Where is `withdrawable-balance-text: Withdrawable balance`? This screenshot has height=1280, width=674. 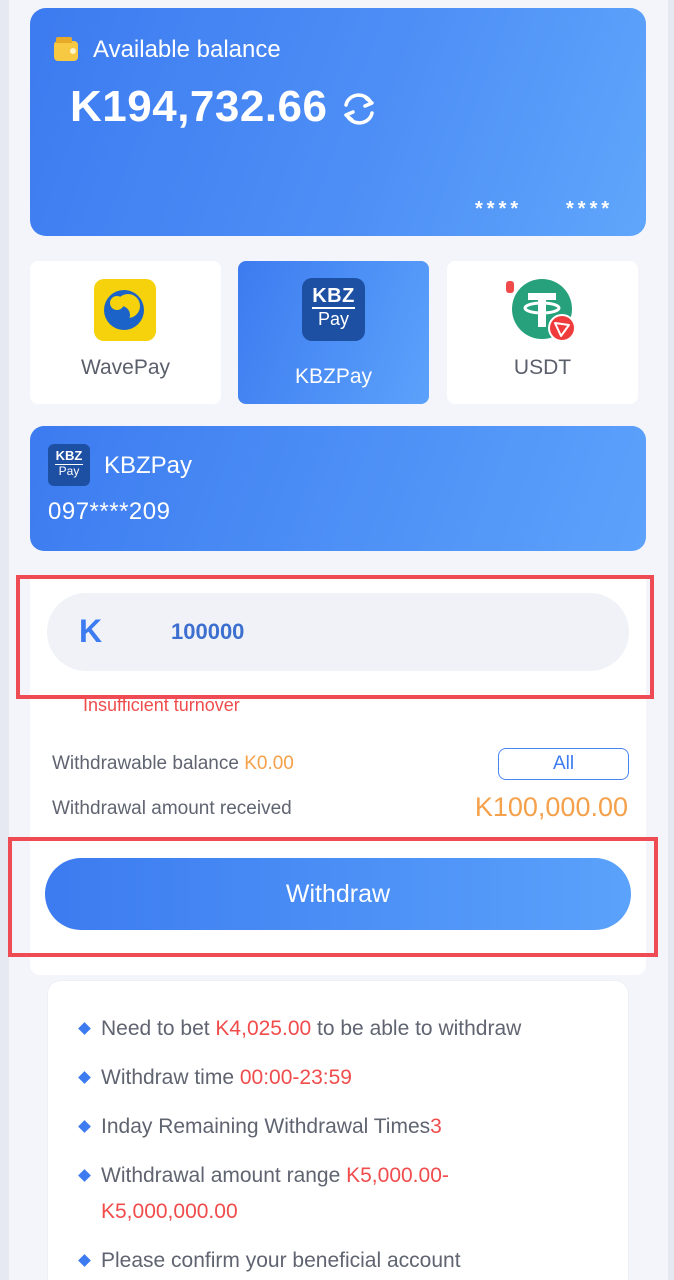
withdrawable-balance-text: Withdrawable balance is located at coordinates (148, 763).